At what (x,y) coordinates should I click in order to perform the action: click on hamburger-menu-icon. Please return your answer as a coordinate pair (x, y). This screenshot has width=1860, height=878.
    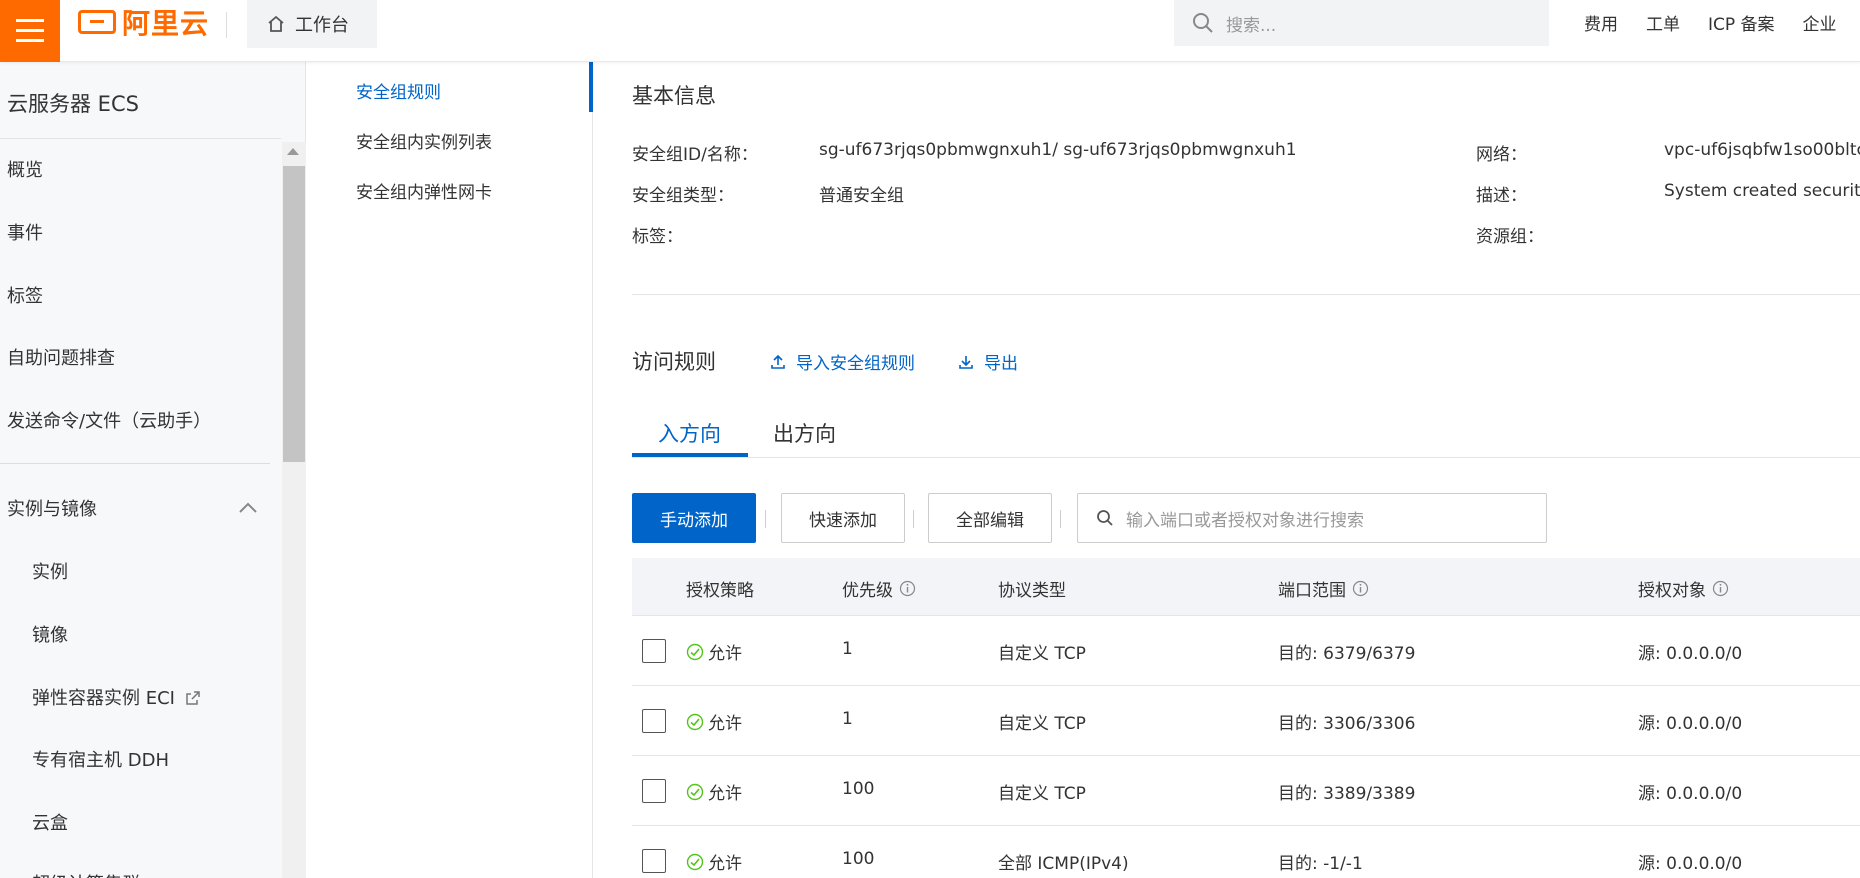
    Looking at the image, I should click on (30, 31).